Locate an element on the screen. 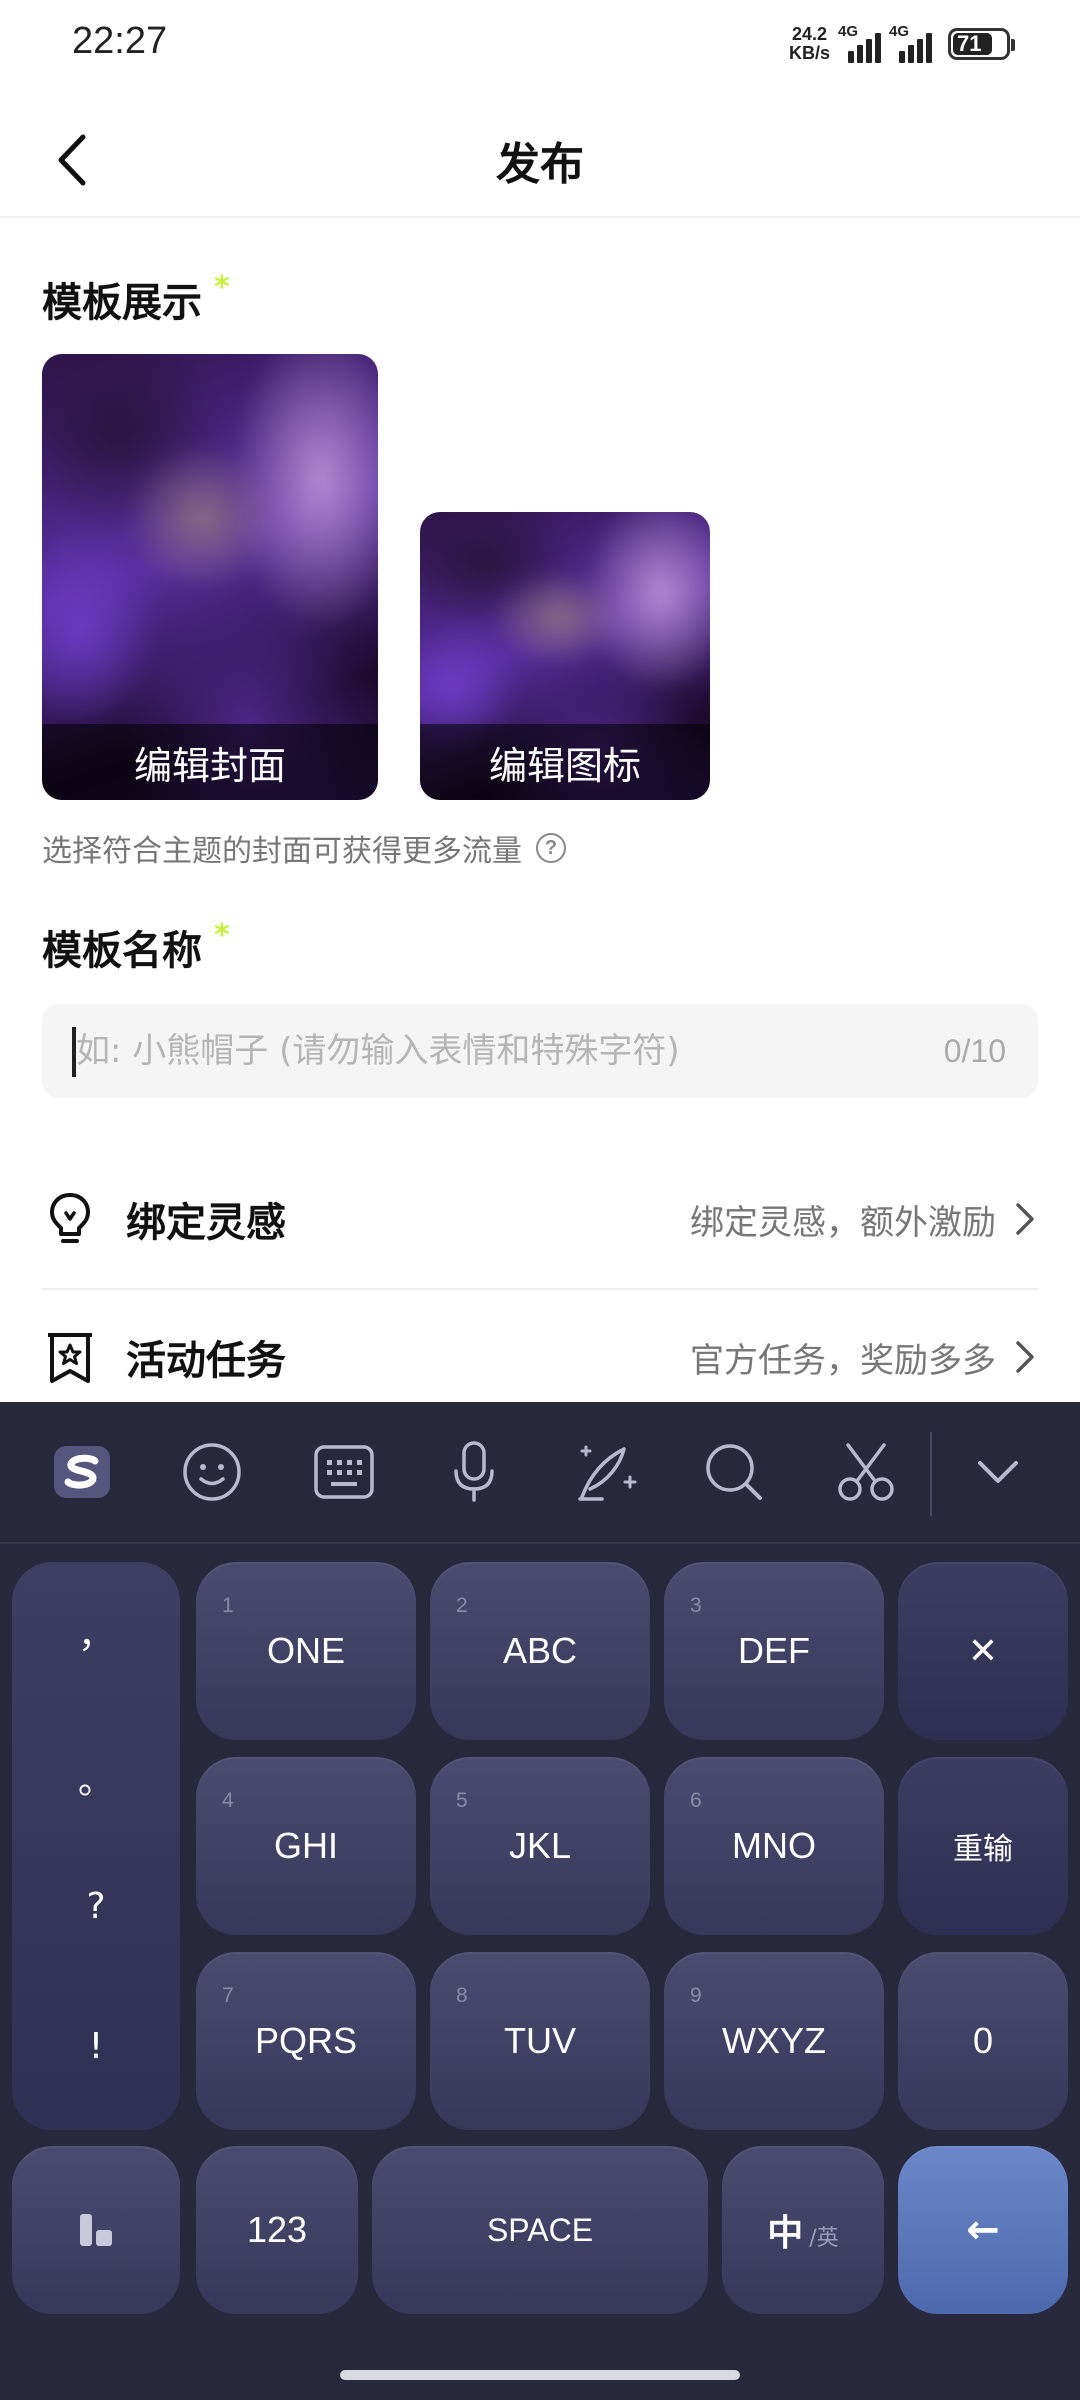  row-label: 绑定灵感 is located at coordinates (206, 1223).